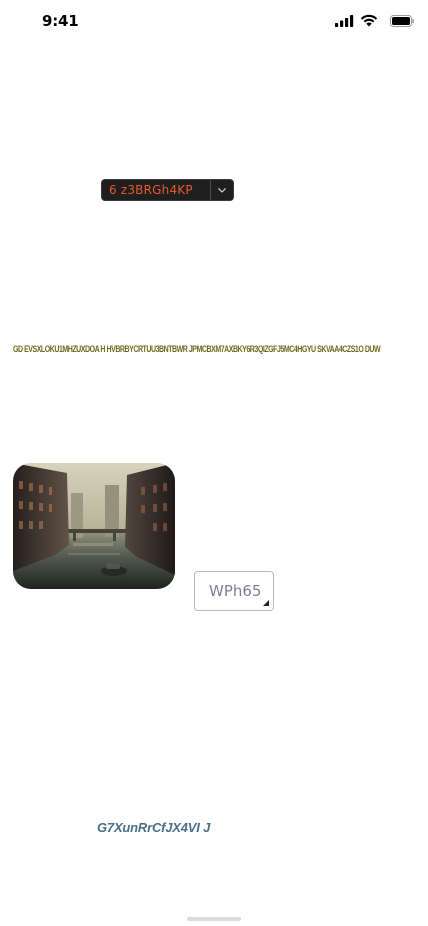 The width and height of the screenshot is (428, 926). I want to click on canal-photo, so click(94, 526).